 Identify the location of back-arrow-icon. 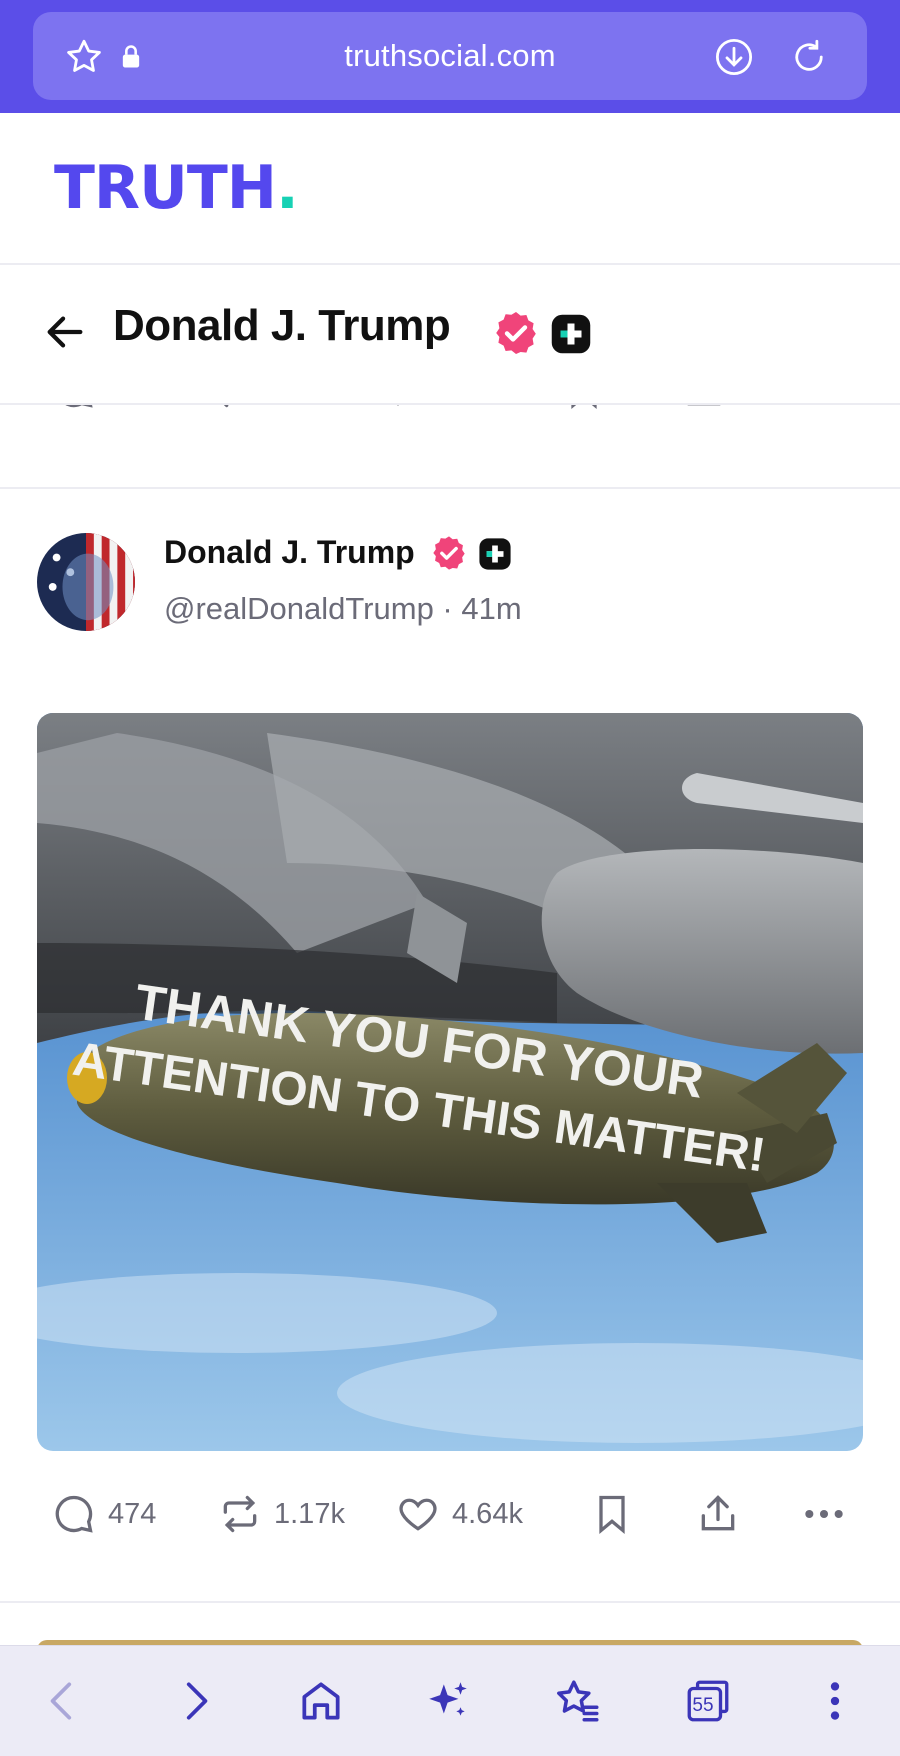
(65, 332).